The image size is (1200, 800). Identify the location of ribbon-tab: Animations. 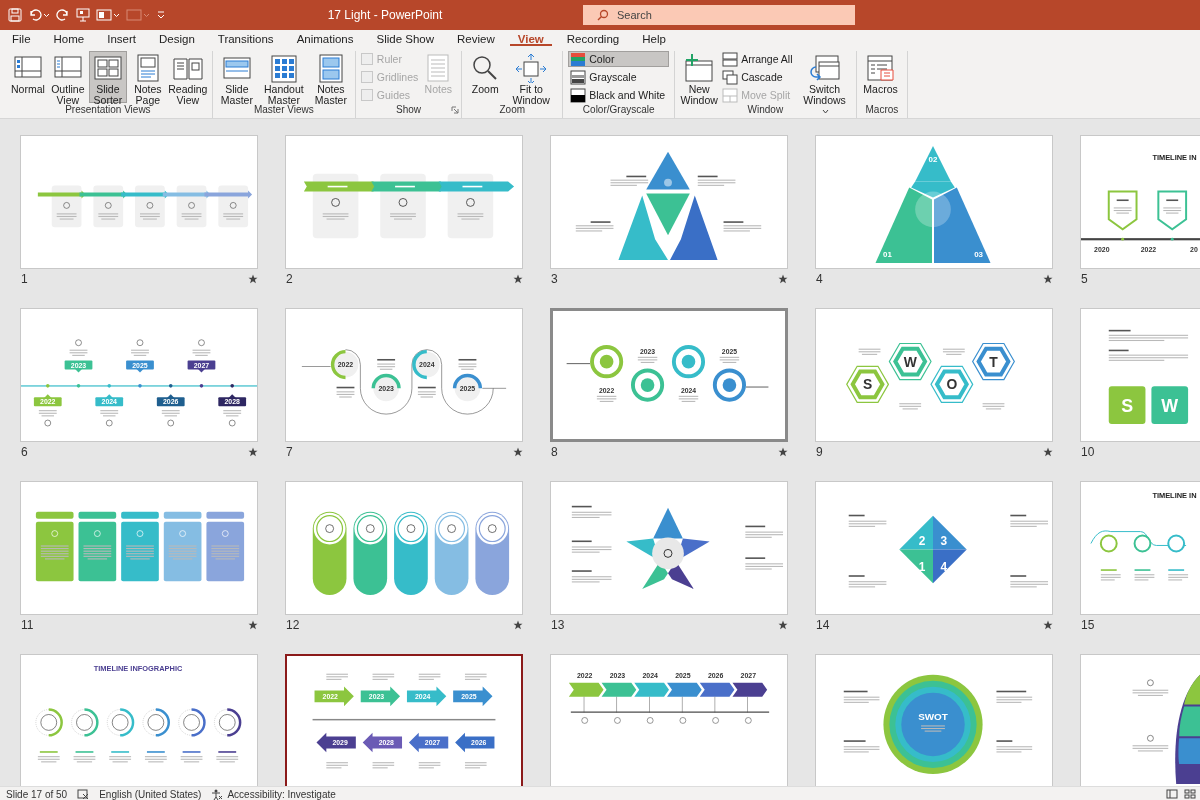
(325, 38).